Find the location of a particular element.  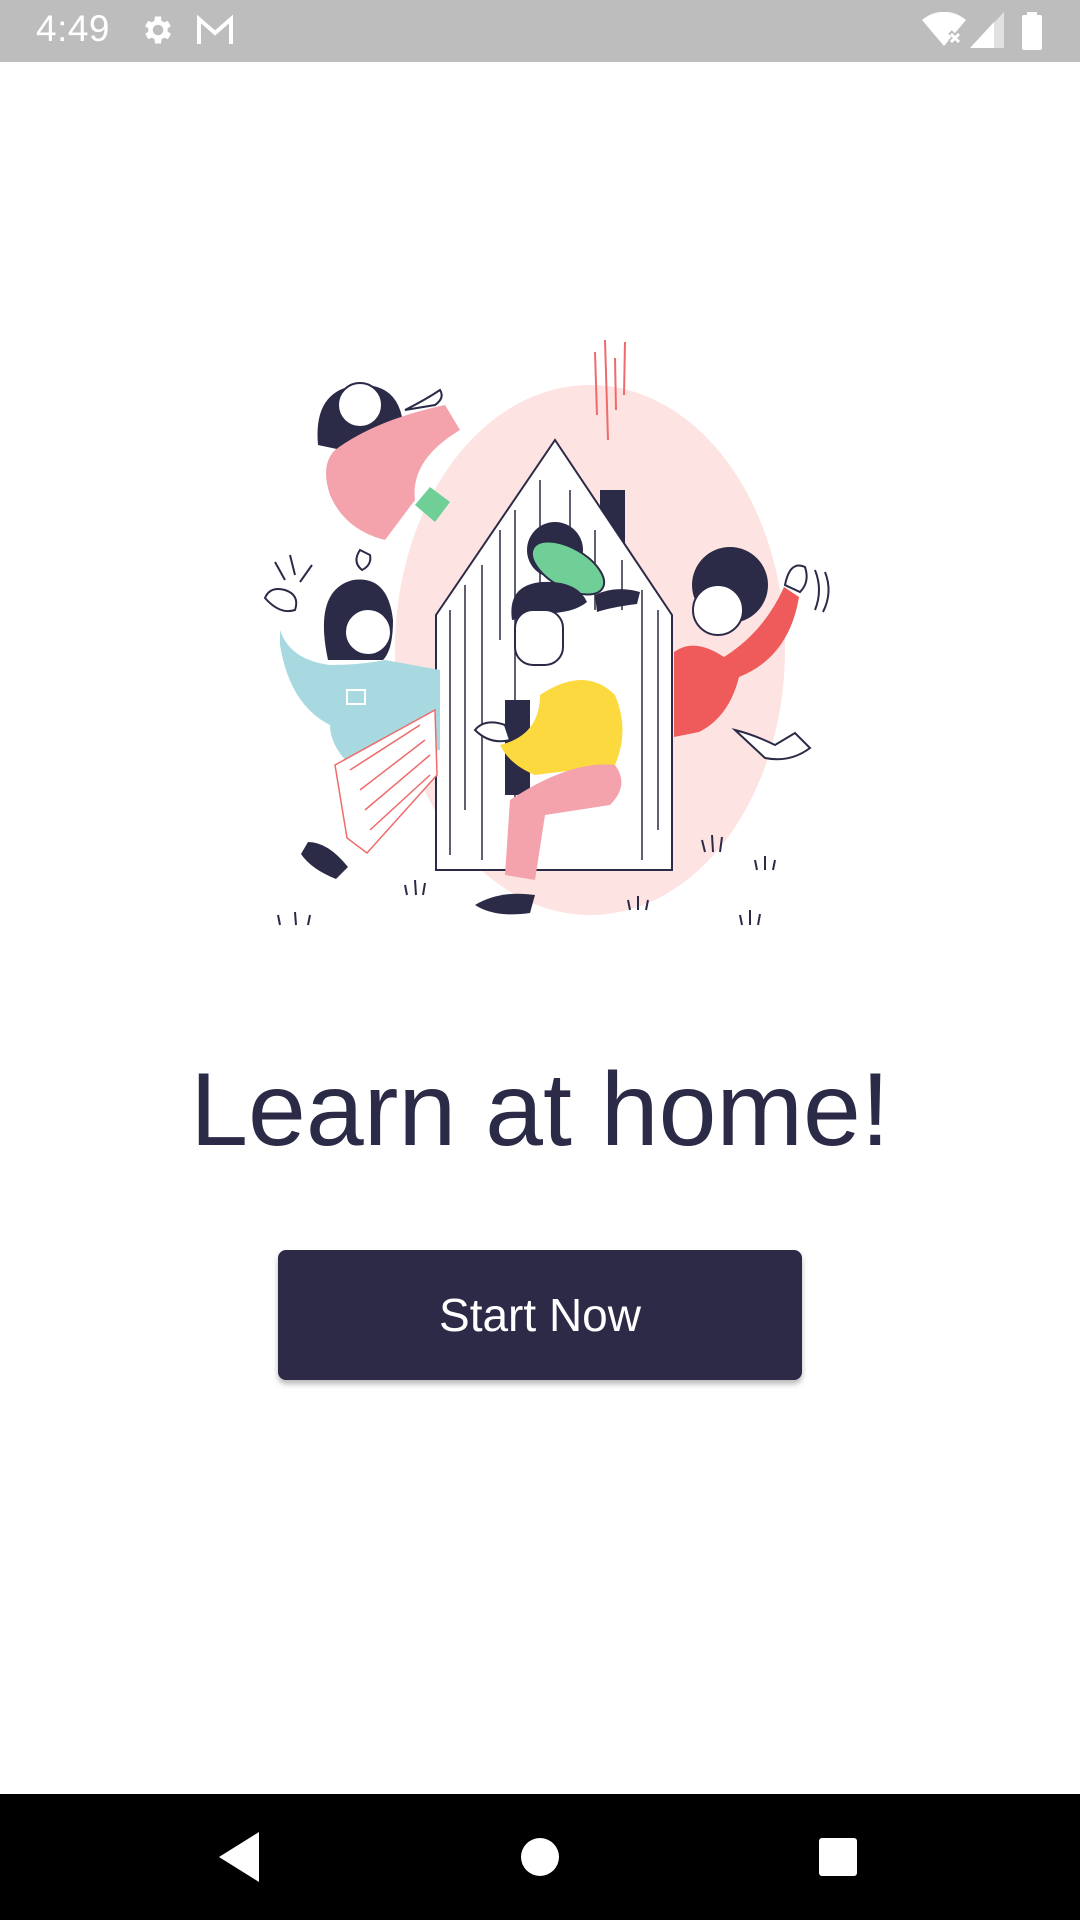

middle-man-face is located at coordinates (539, 637).